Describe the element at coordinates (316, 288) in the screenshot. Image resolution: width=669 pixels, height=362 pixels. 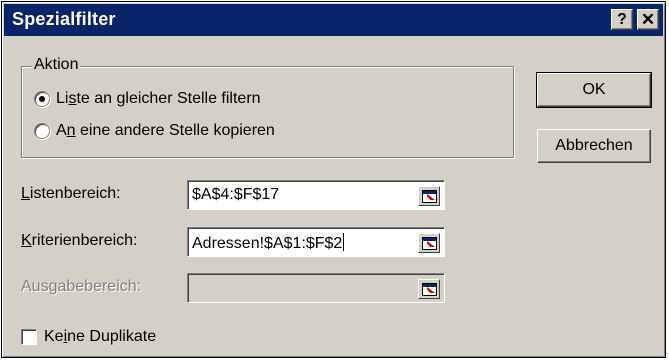
I see `output-range-input` at that location.